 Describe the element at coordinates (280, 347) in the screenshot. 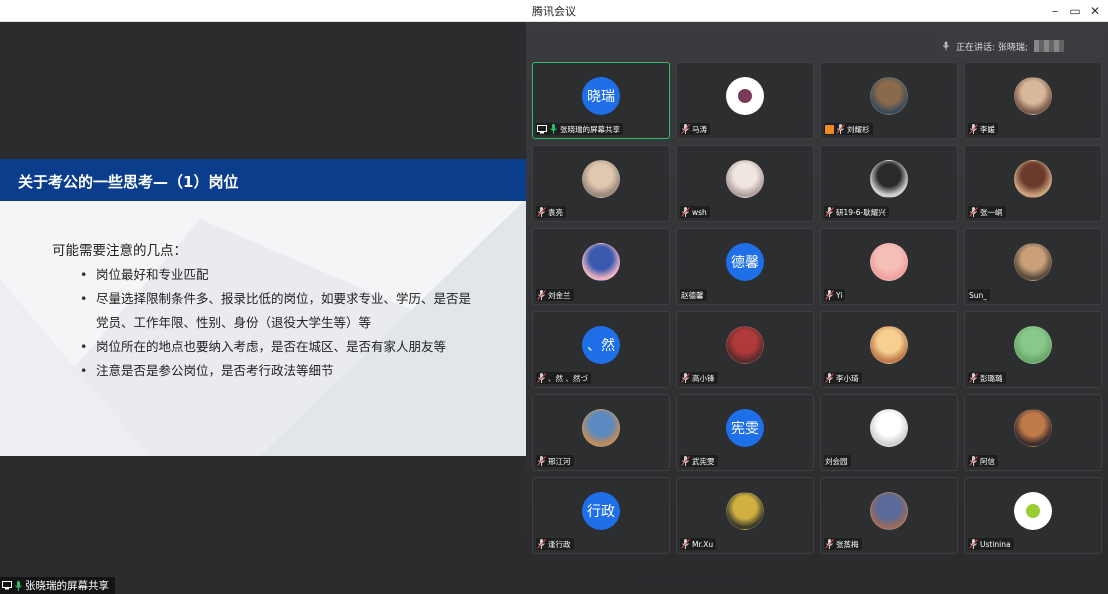

I see `slide-bullet: 岗位所在的地点也要纳入考虑，是否在城区、是否有家人朋友等` at that location.